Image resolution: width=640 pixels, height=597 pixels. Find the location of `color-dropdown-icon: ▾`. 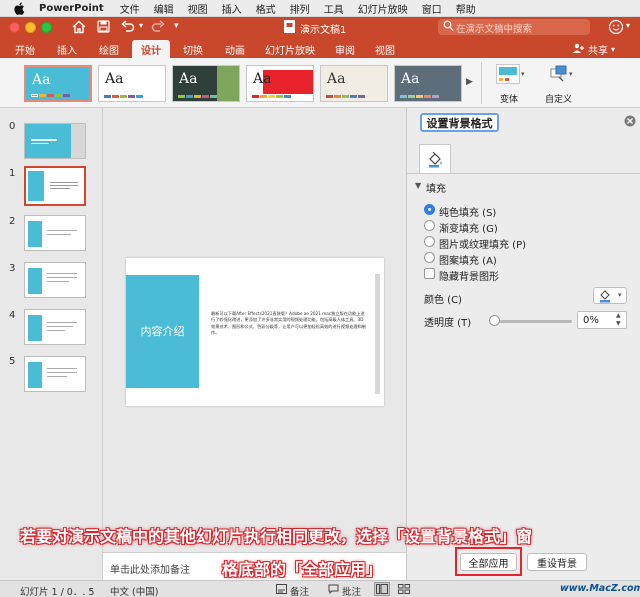

color-dropdown-icon: ▾ is located at coordinates (620, 295).